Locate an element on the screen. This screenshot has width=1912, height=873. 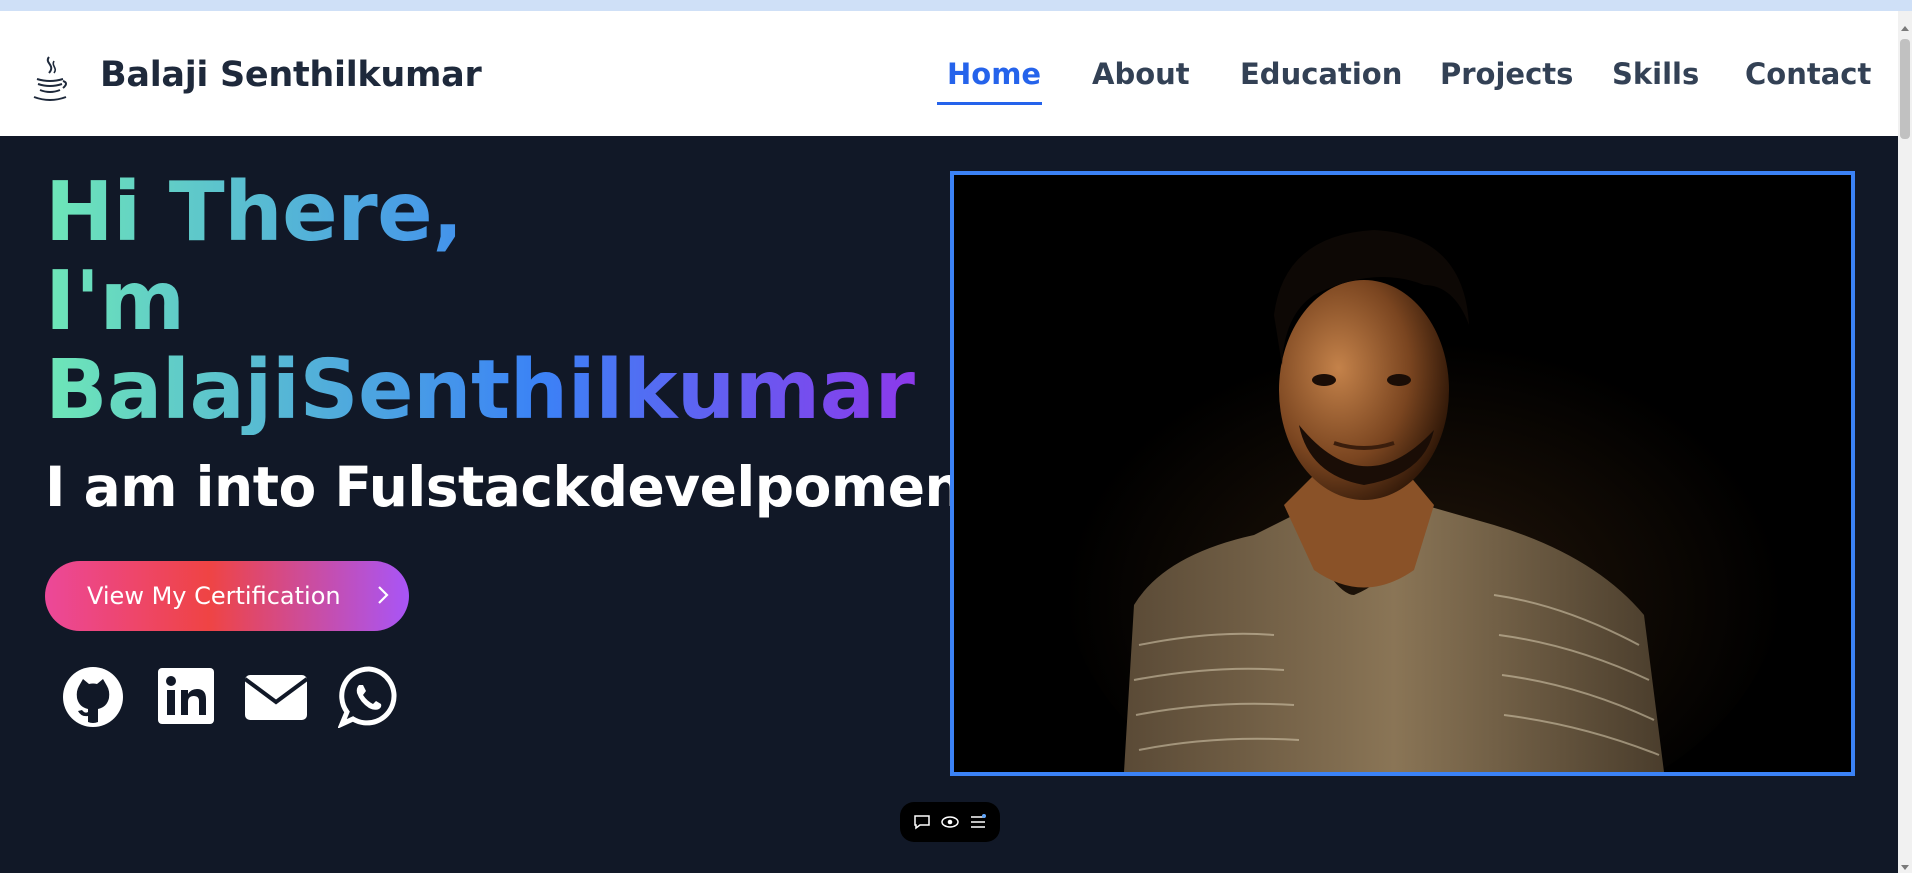
nav-contact: Contact is located at coordinates (1808, 74).